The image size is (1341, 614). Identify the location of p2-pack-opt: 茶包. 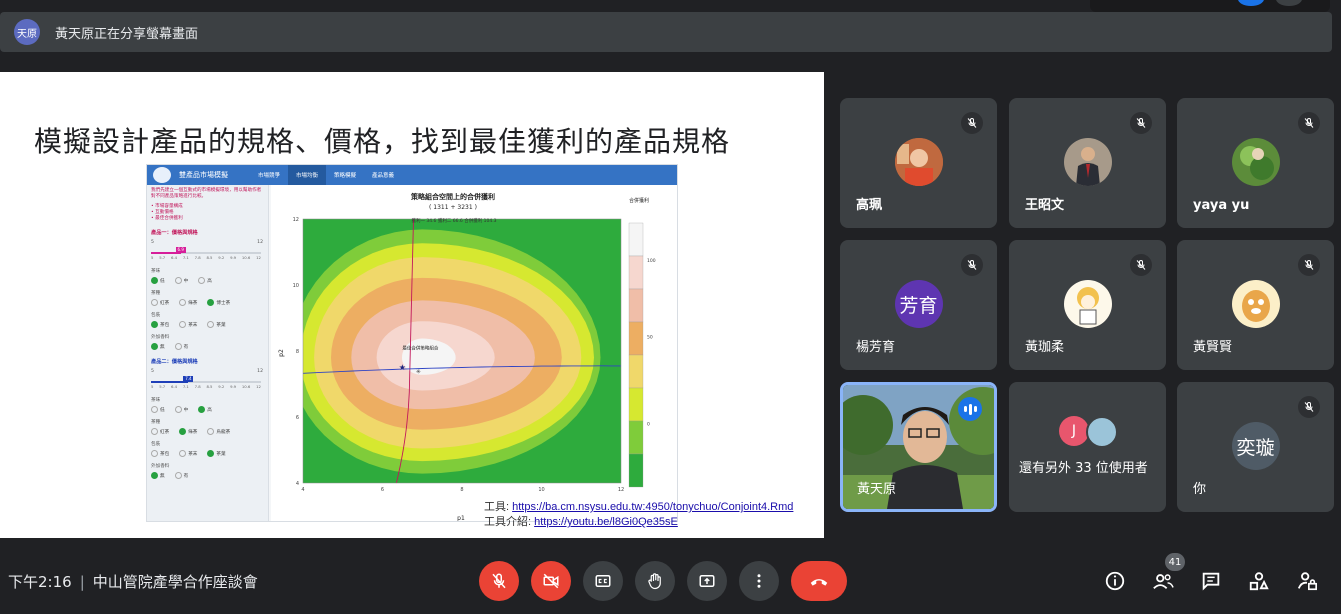
(160, 454).